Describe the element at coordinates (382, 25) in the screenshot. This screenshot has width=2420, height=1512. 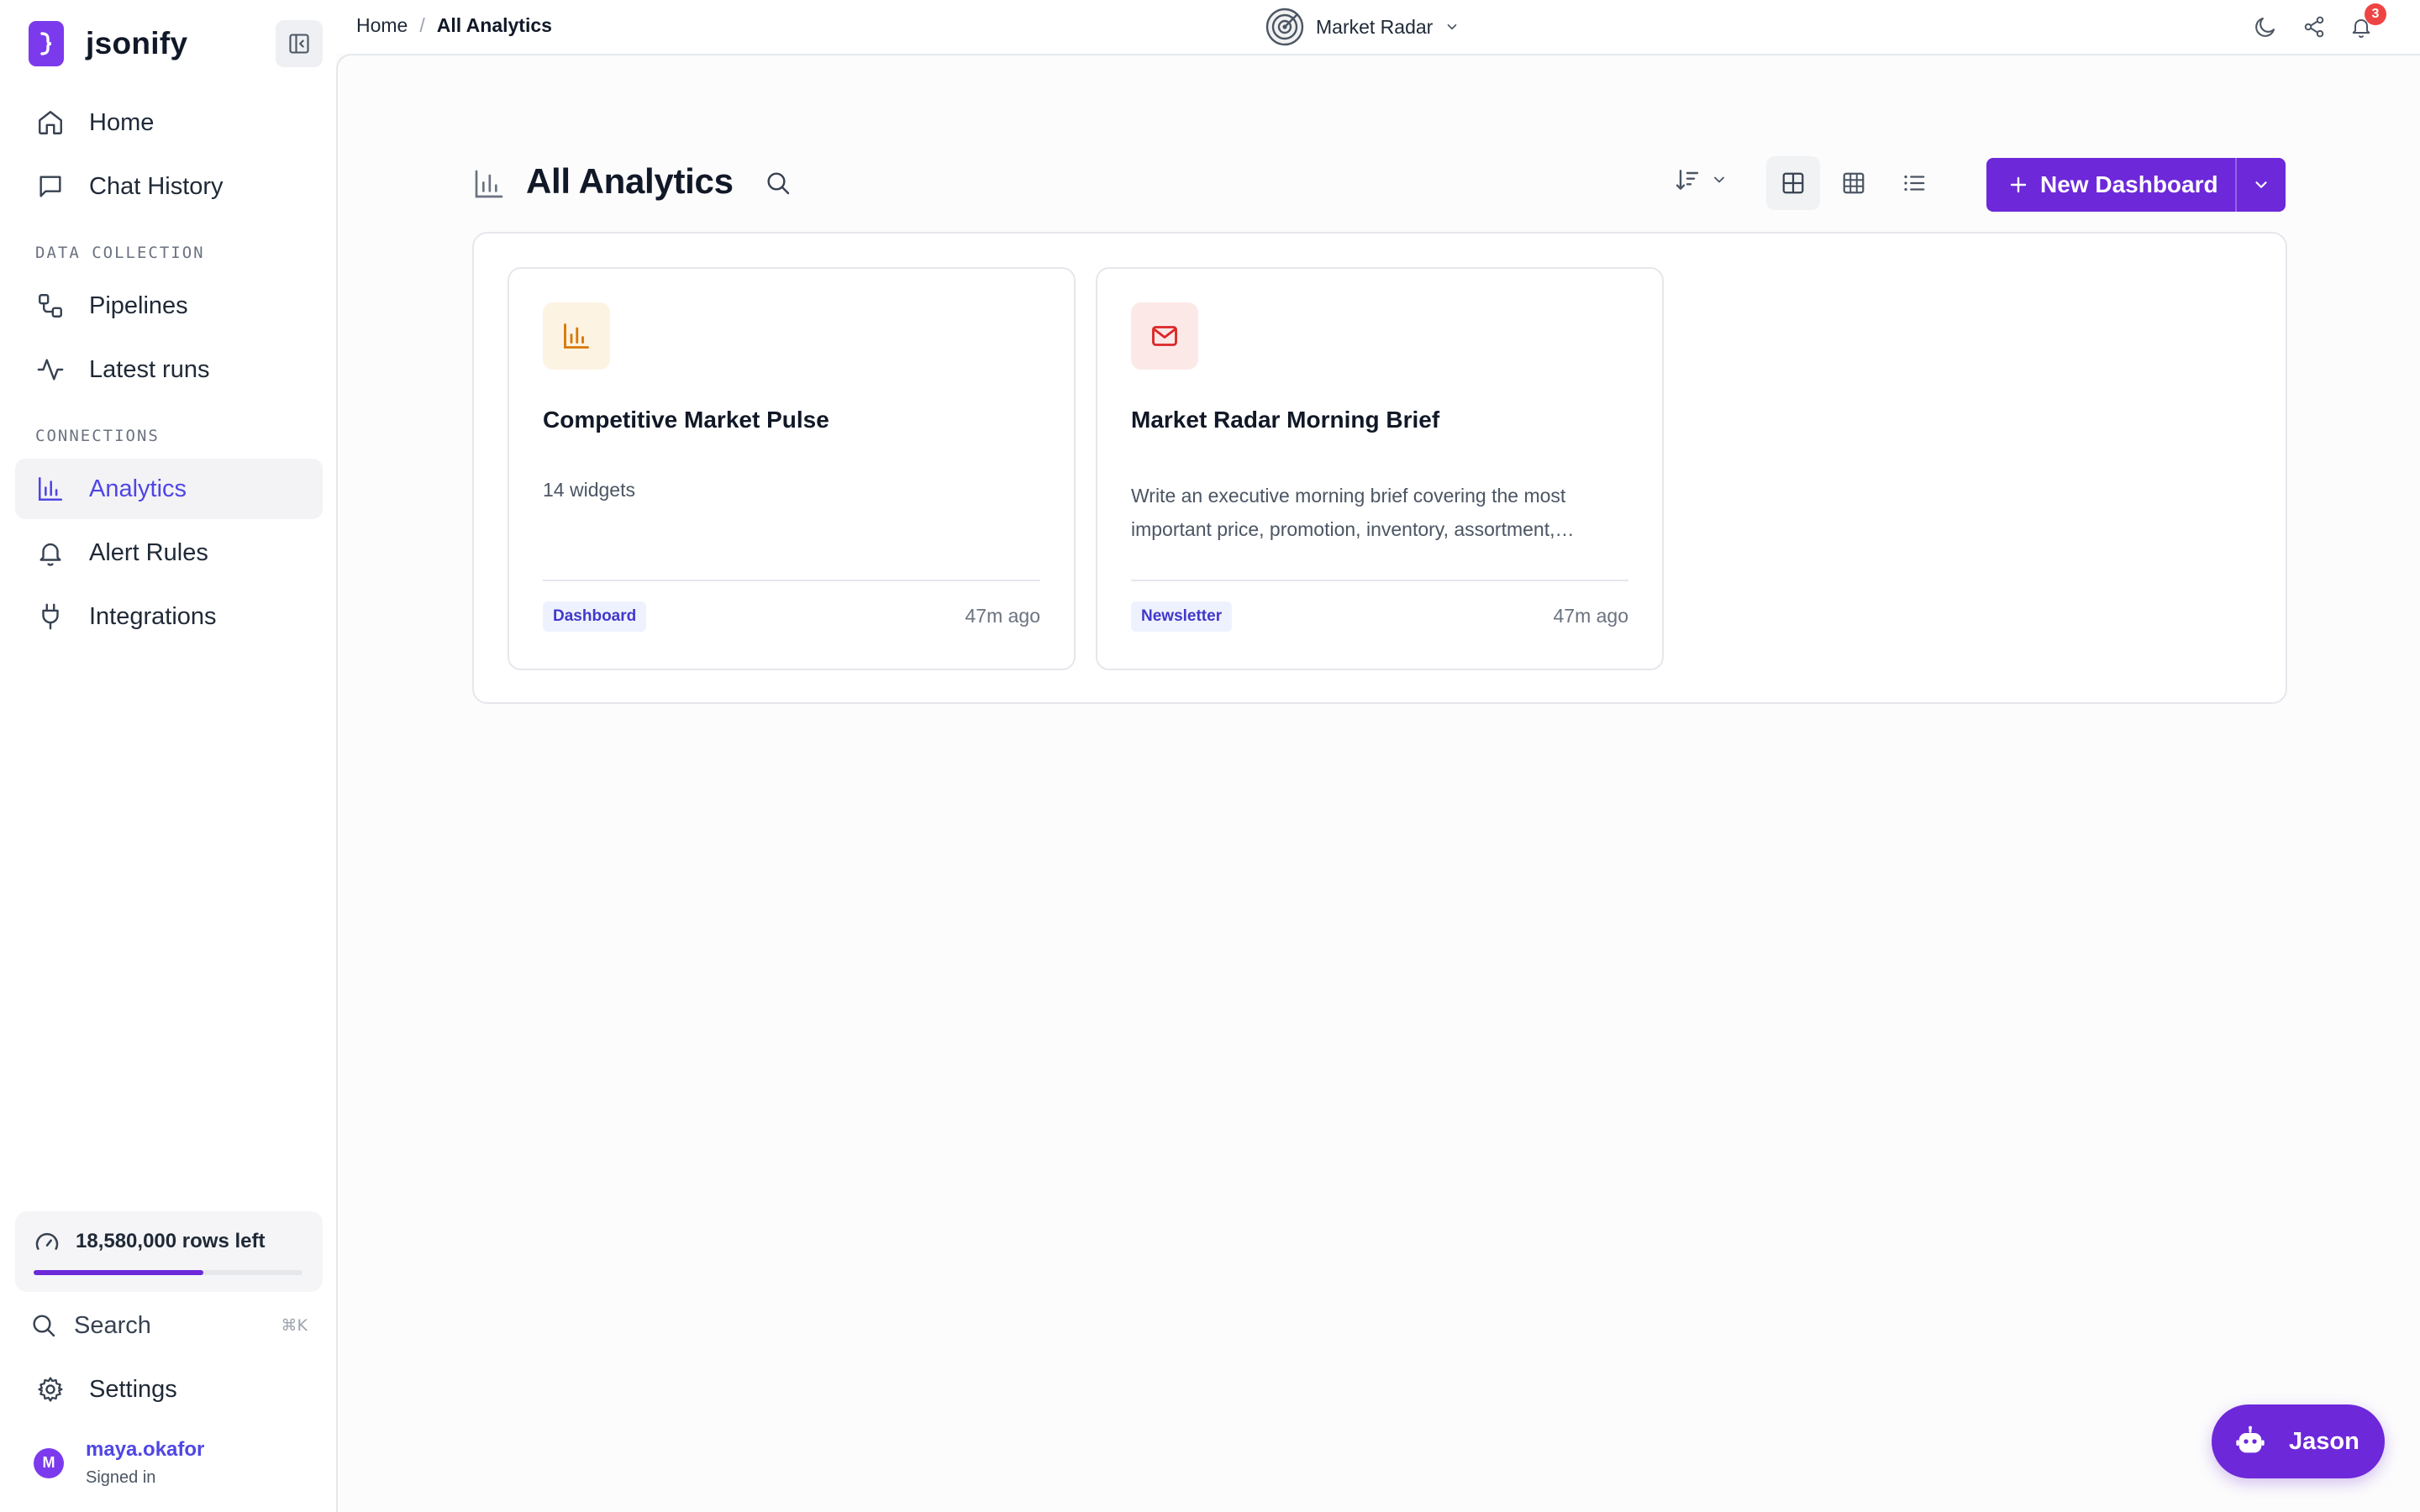
I see `breadcrumb-home: Home` at that location.